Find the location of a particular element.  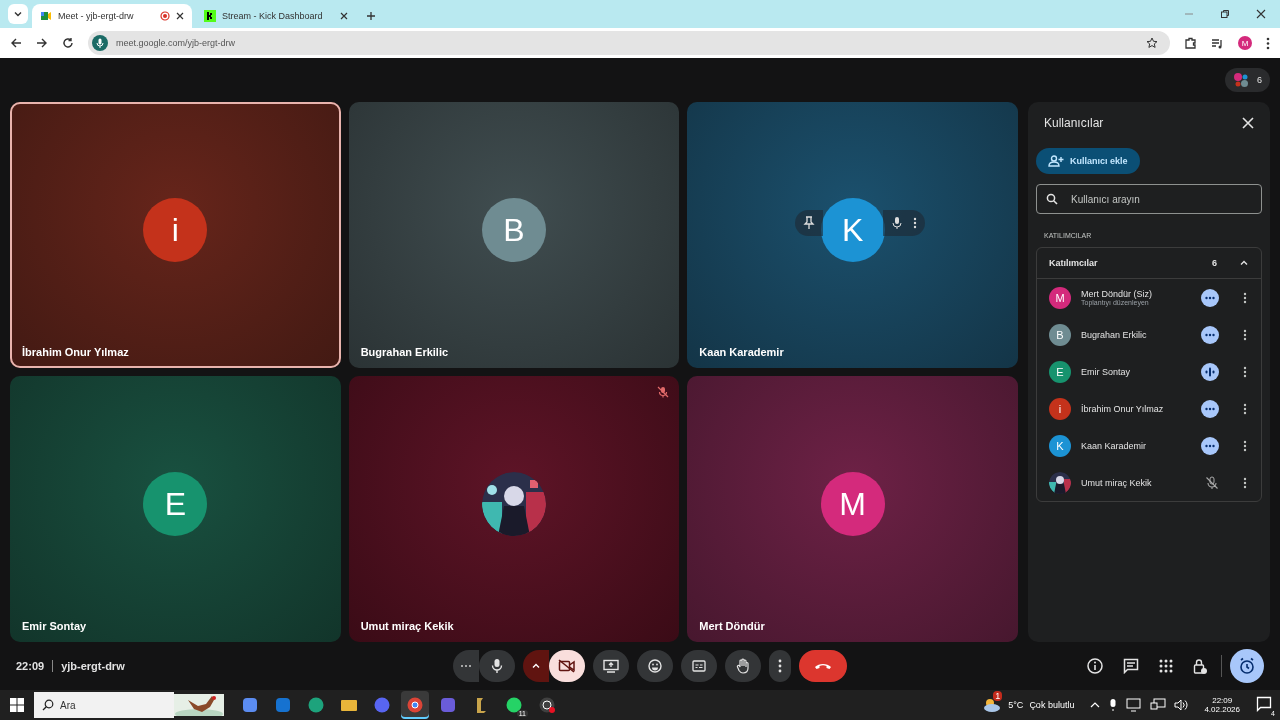

pin-icon is located at coordinates (808, 223).